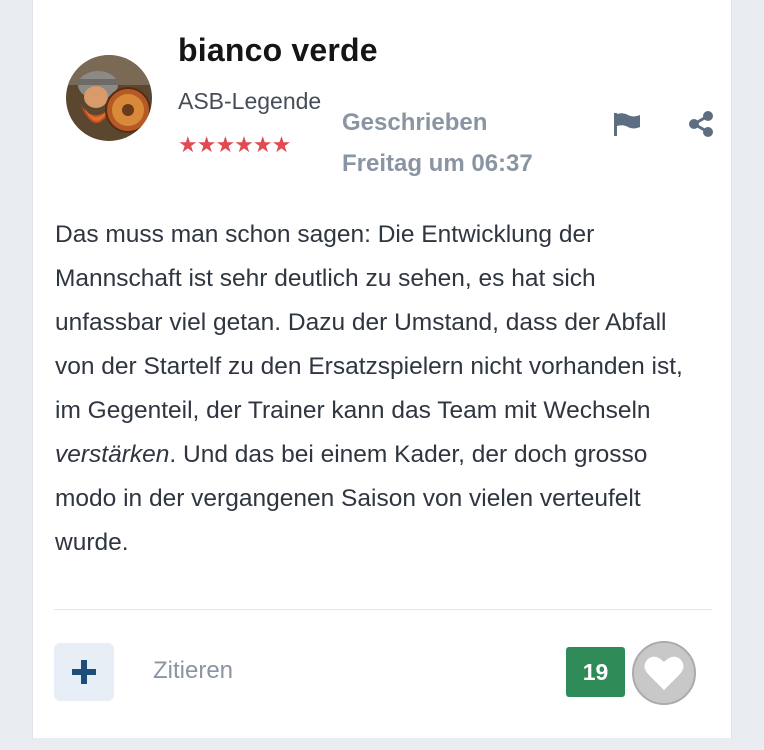 Image resolution: width=764 pixels, height=750 pixels. I want to click on share-icon, so click(701, 124).